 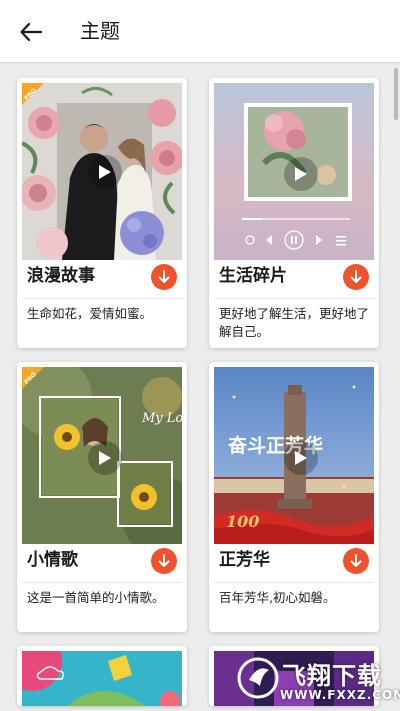 I want to click on theme-card-partial, so click(x=102, y=676).